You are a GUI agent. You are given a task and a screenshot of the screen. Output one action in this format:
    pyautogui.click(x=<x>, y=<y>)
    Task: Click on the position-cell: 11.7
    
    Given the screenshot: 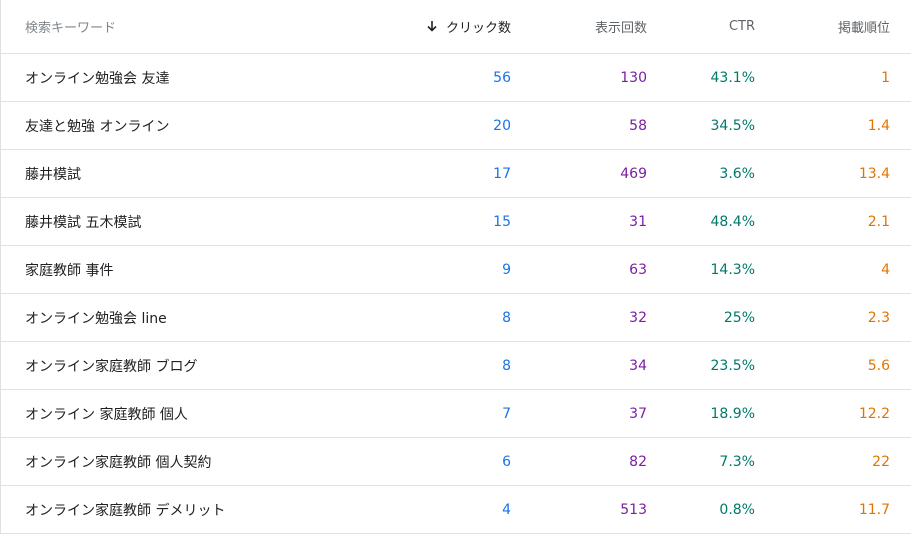 What is the action you would take?
    pyautogui.click(x=874, y=509)
    